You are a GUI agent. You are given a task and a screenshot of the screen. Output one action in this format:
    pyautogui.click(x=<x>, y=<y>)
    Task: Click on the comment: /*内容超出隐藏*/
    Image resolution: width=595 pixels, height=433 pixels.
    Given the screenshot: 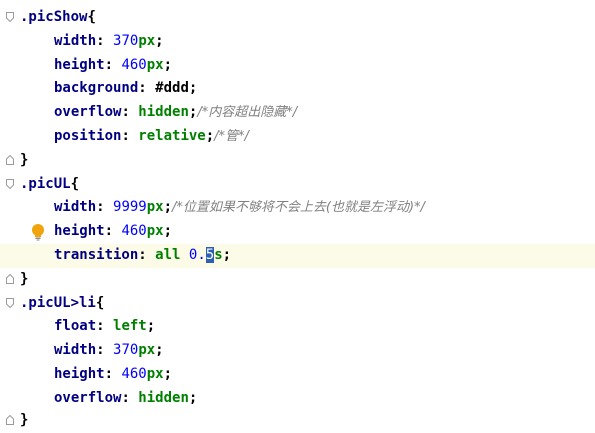 What is the action you would take?
    pyautogui.click(x=247, y=113)
    